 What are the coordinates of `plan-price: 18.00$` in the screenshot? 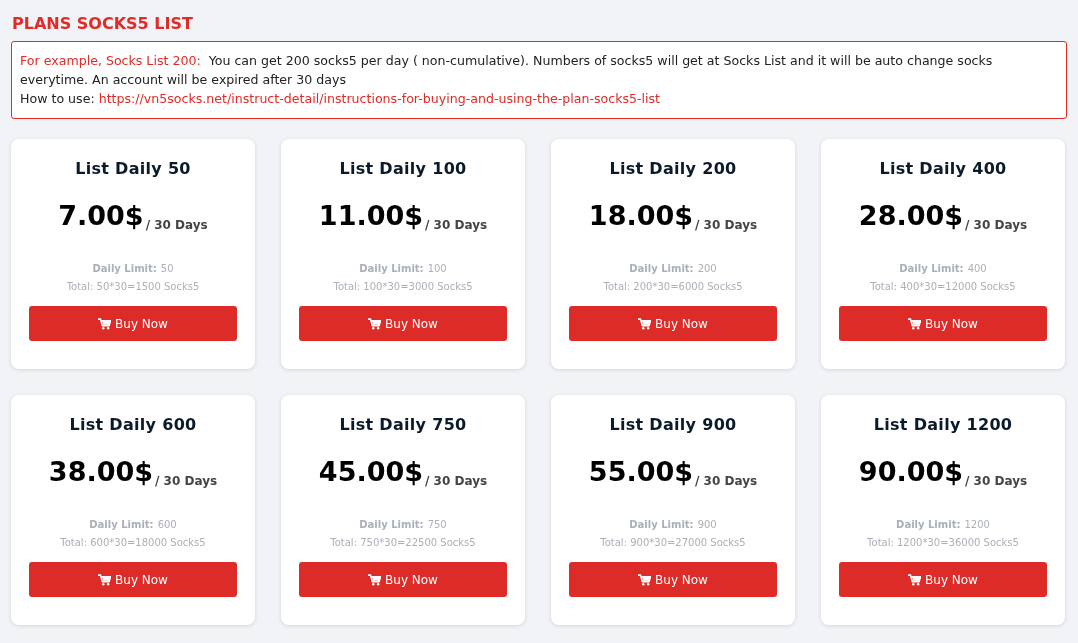 It's located at (641, 216).